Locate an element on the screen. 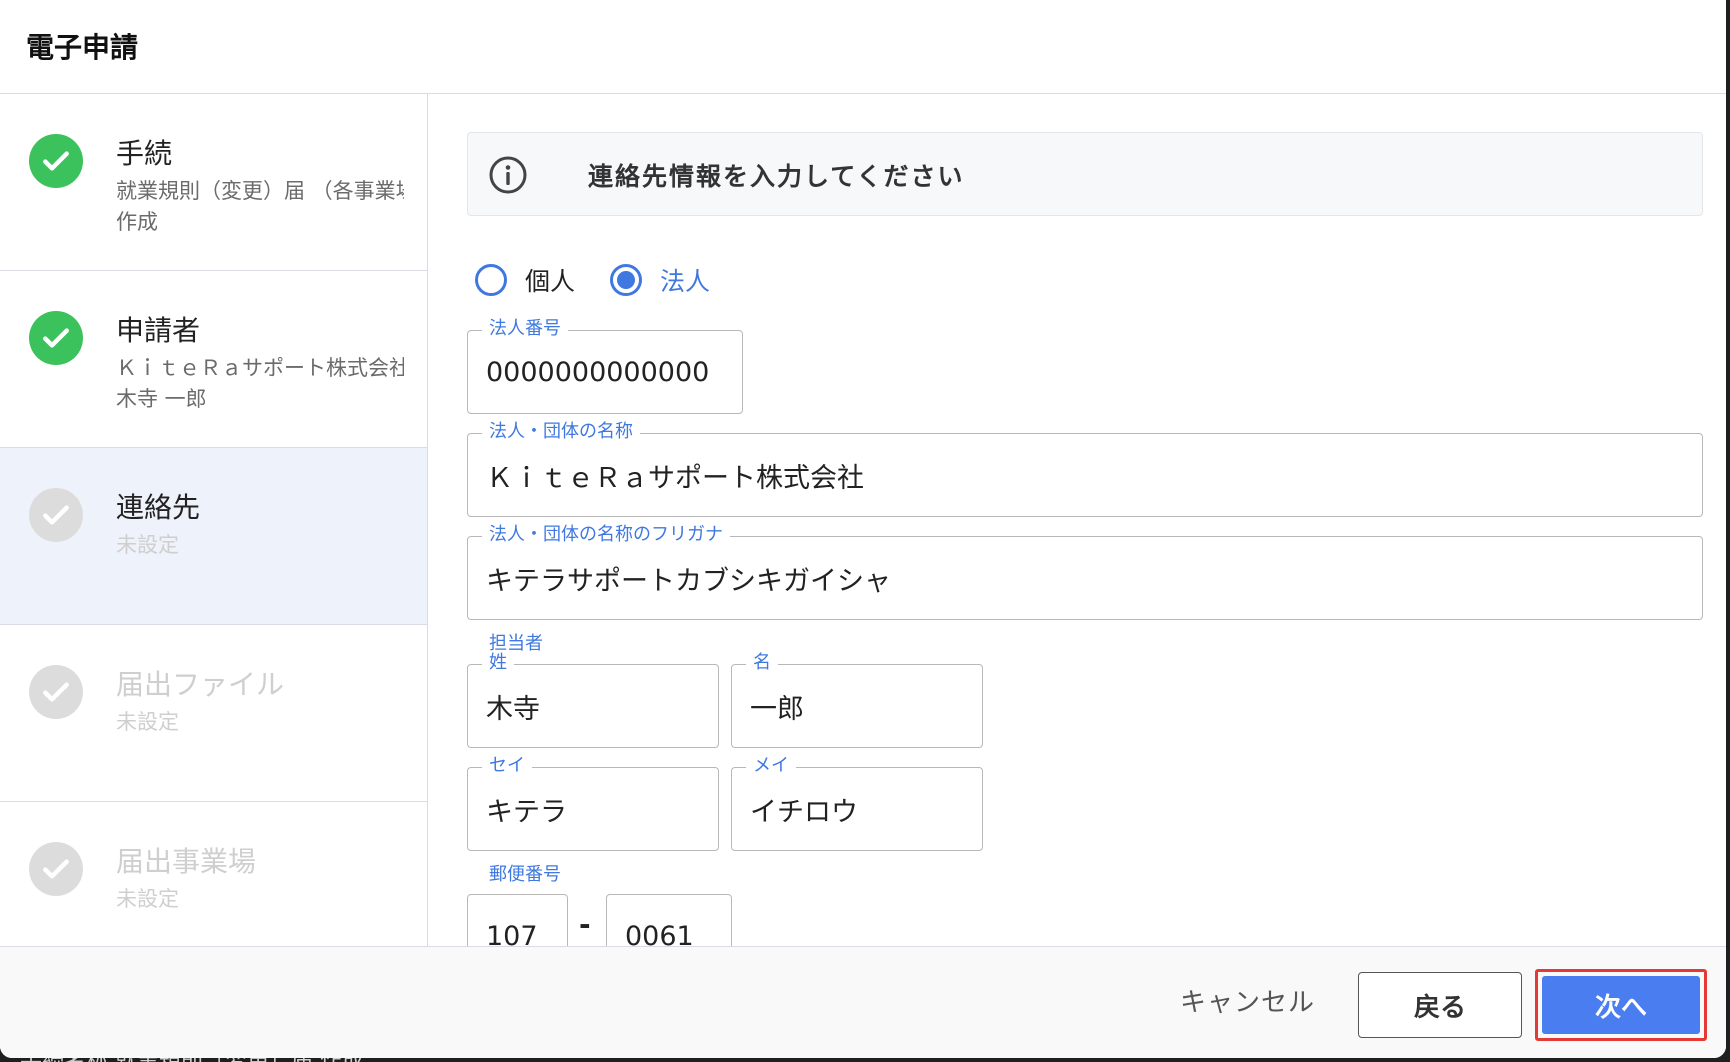 The height and width of the screenshot is (1062, 1730). step-subtitle-line: 就業規則（変更）届 （各事業場単位による届出） is located at coordinates (260, 191).